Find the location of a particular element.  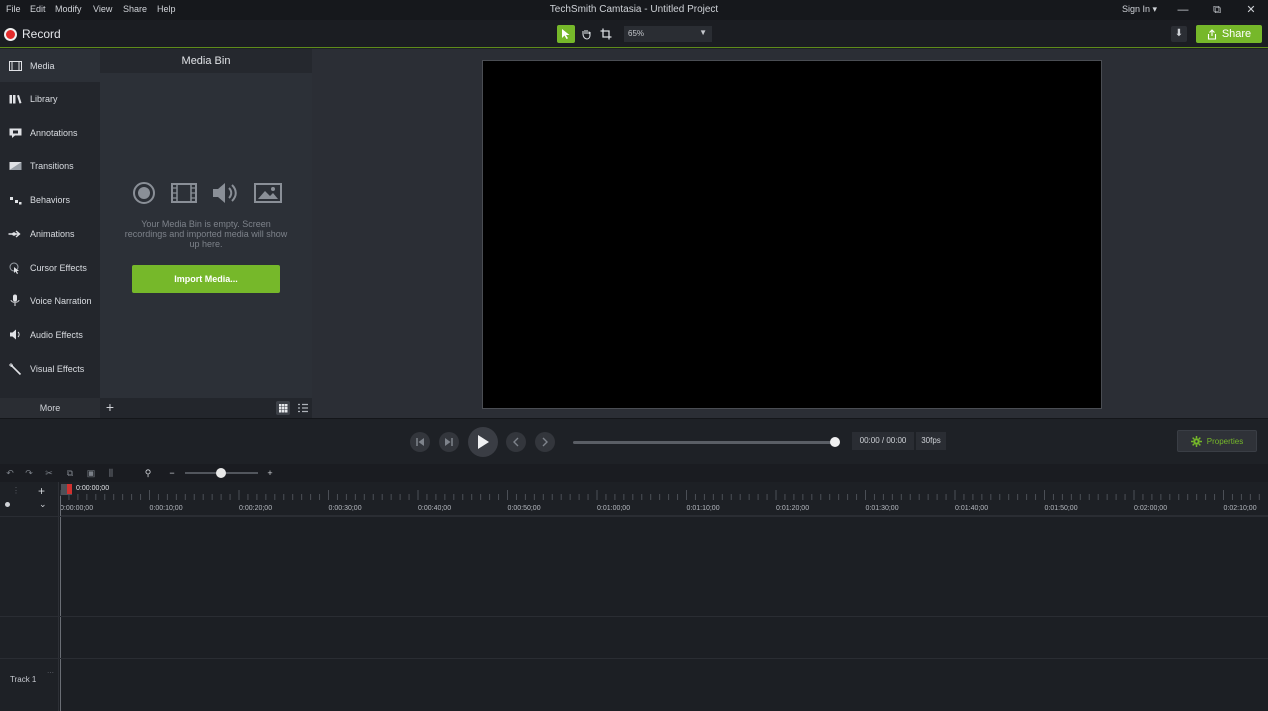

zoom-in-button: + is located at coordinates (270, 473).